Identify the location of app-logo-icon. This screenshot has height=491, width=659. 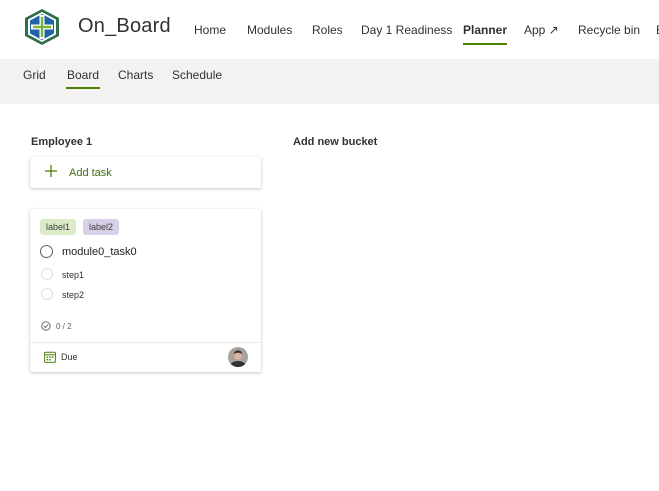
(42, 27).